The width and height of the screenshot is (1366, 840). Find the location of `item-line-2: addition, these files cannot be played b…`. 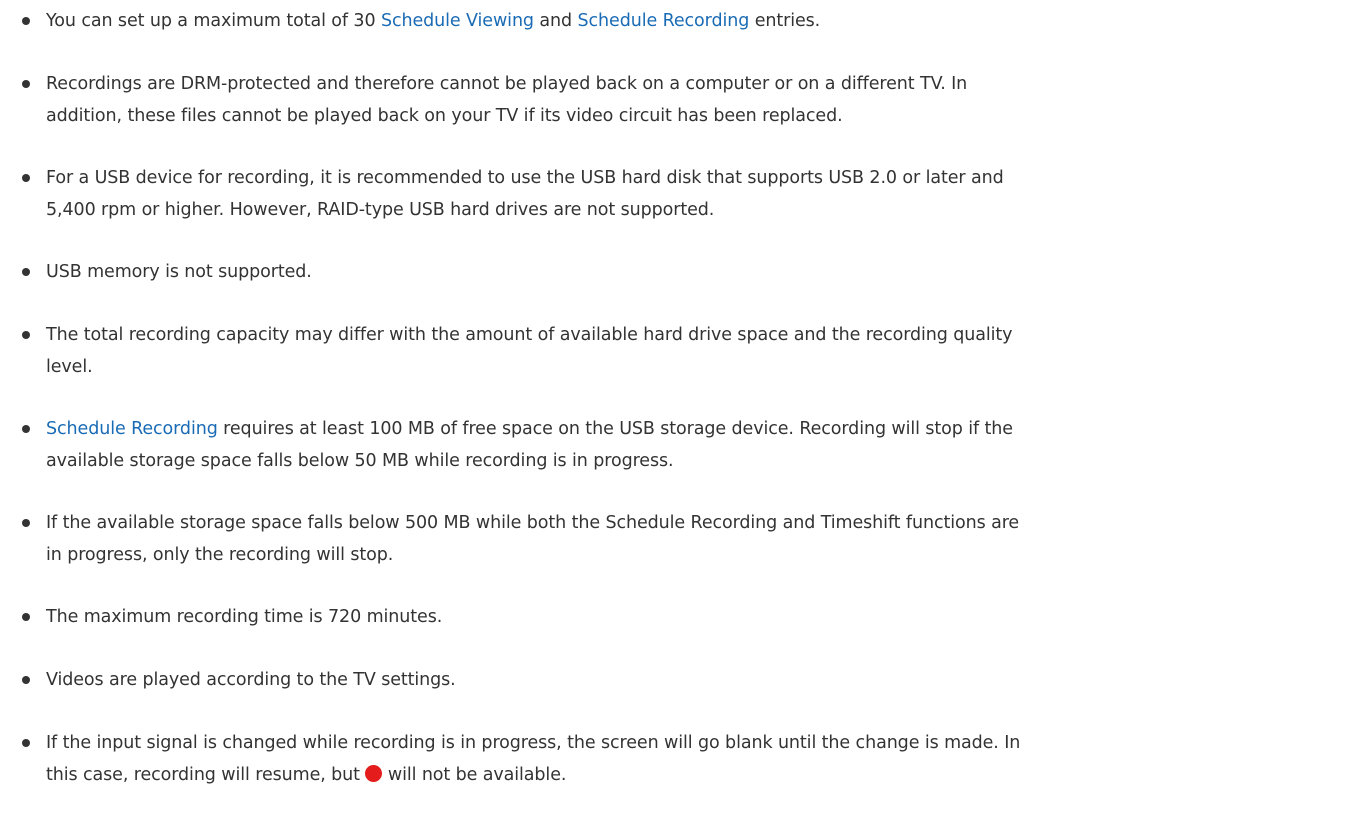

item-line-2: addition, these files cannot be played b… is located at coordinates (444, 116).